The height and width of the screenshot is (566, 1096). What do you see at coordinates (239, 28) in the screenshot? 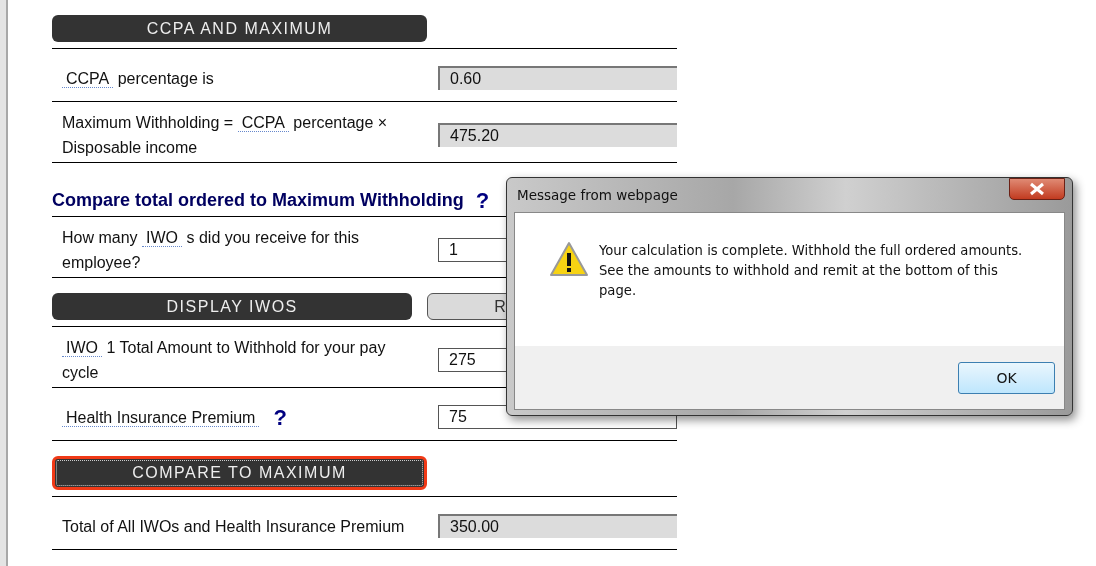
I see `section-button: CCPA AND MAXIMUM` at bounding box center [239, 28].